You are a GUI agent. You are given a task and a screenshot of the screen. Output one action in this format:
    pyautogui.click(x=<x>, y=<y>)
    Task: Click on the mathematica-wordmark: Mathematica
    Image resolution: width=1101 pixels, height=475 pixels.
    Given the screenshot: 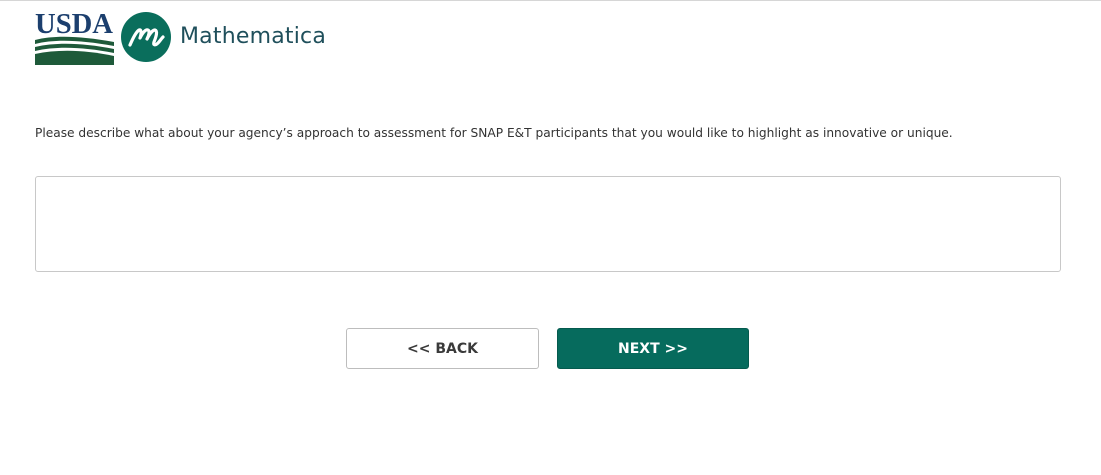 What is the action you would take?
    pyautogui.click(x=253, y=36)
    